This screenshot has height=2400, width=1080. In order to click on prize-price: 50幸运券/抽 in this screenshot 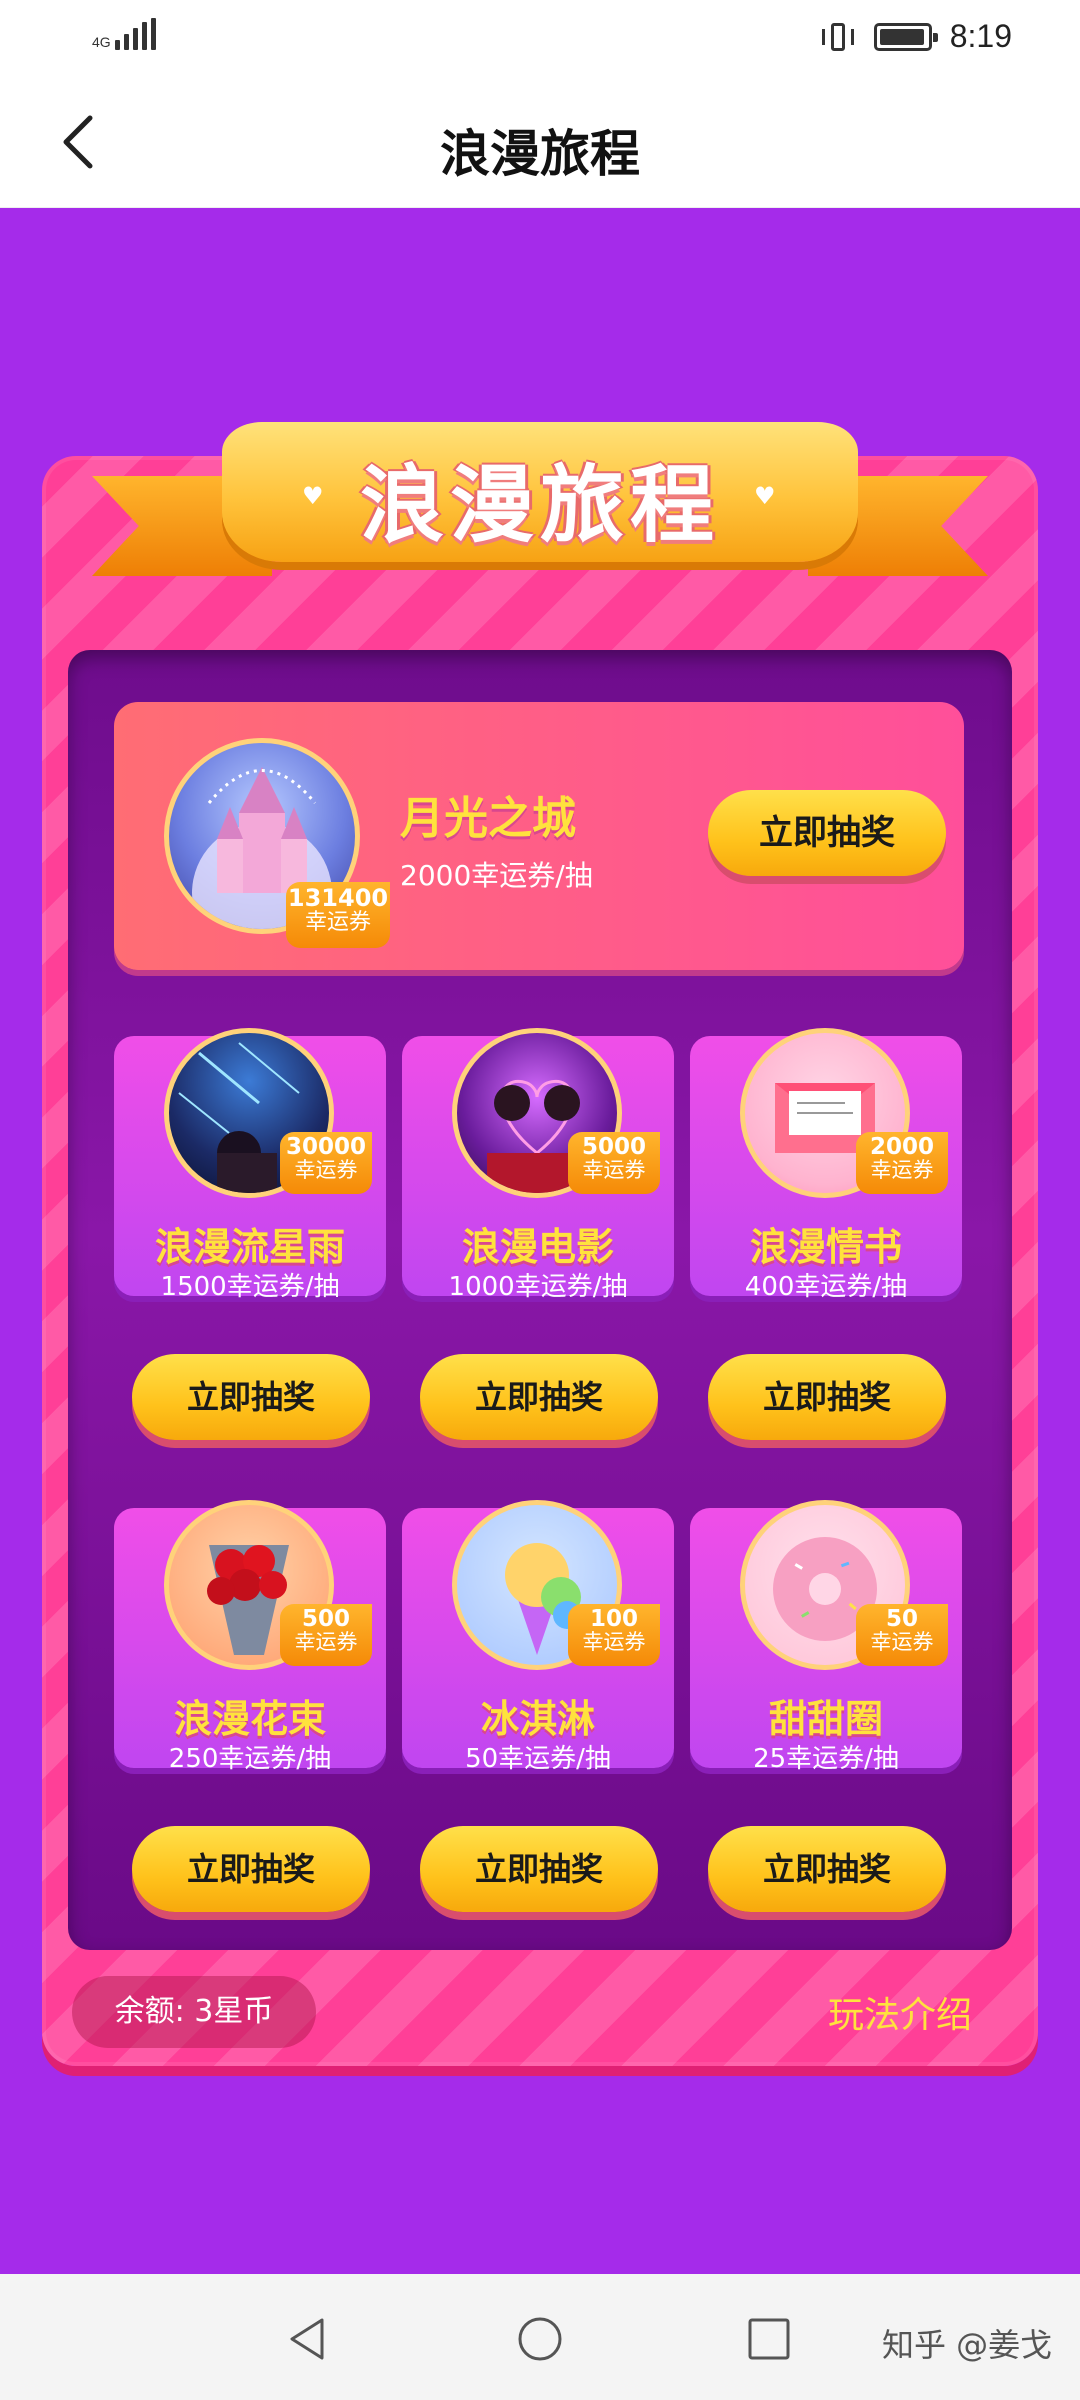, I will do `click(538, 1759)`.